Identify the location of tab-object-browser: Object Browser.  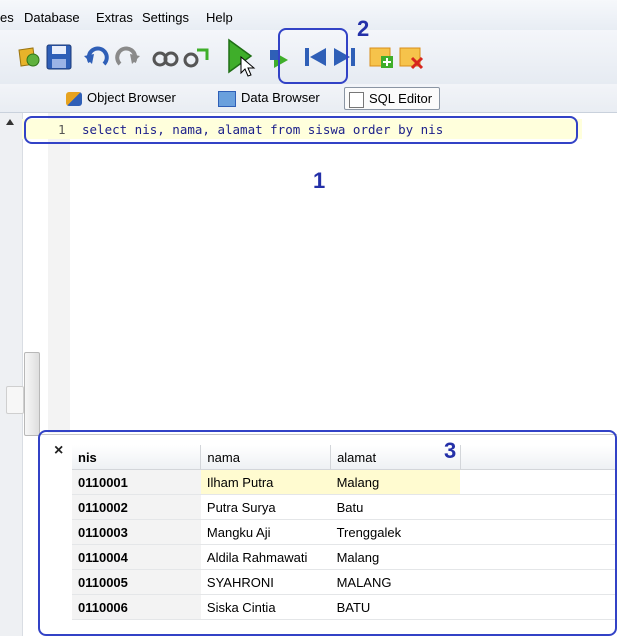
(121, 97).